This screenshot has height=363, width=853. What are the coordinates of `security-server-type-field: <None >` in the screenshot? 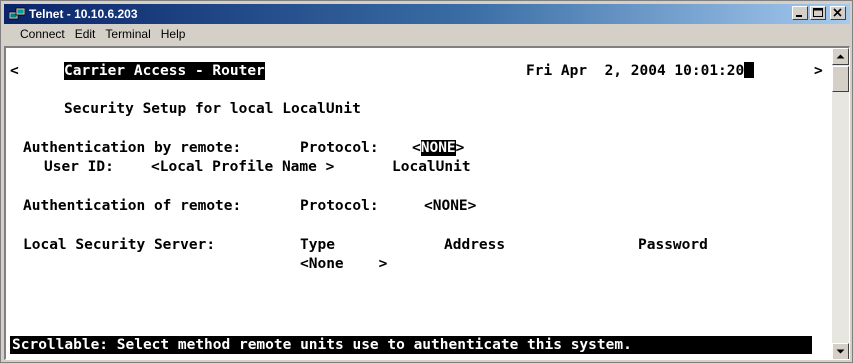 It's located at (343, 264).